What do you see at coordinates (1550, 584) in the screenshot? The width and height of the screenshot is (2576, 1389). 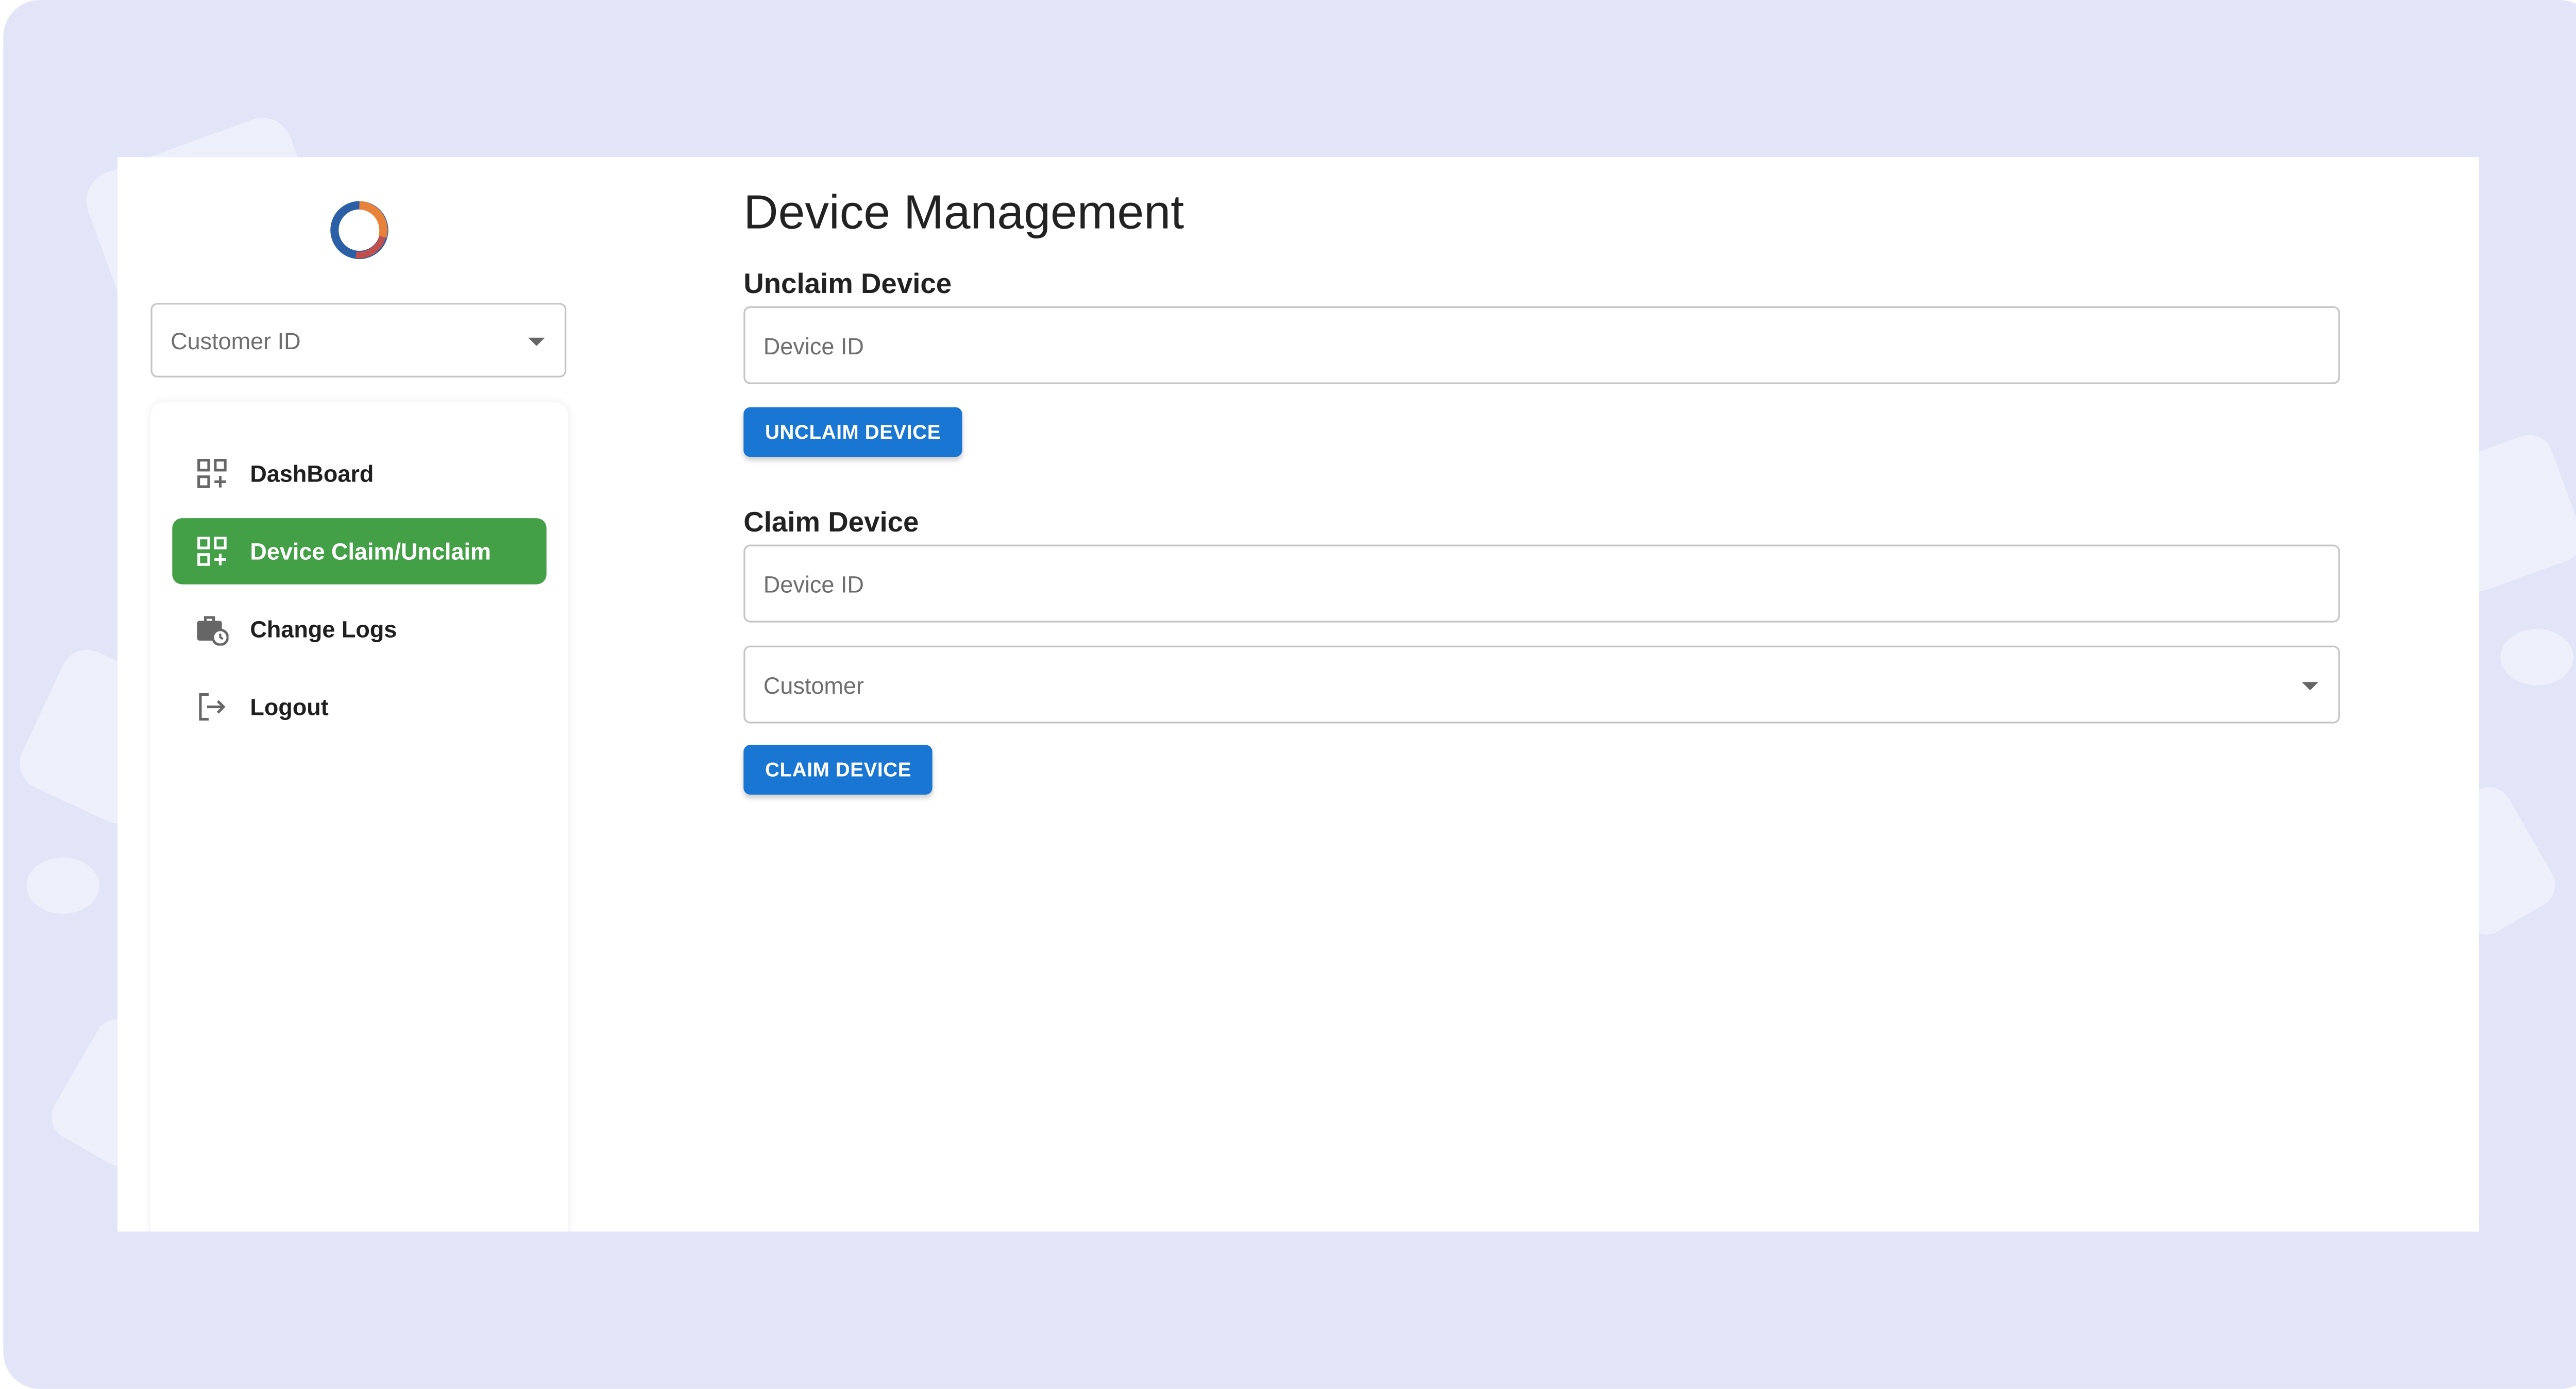 I see `claim-device-id-input` at bounding box center [1550, 584].